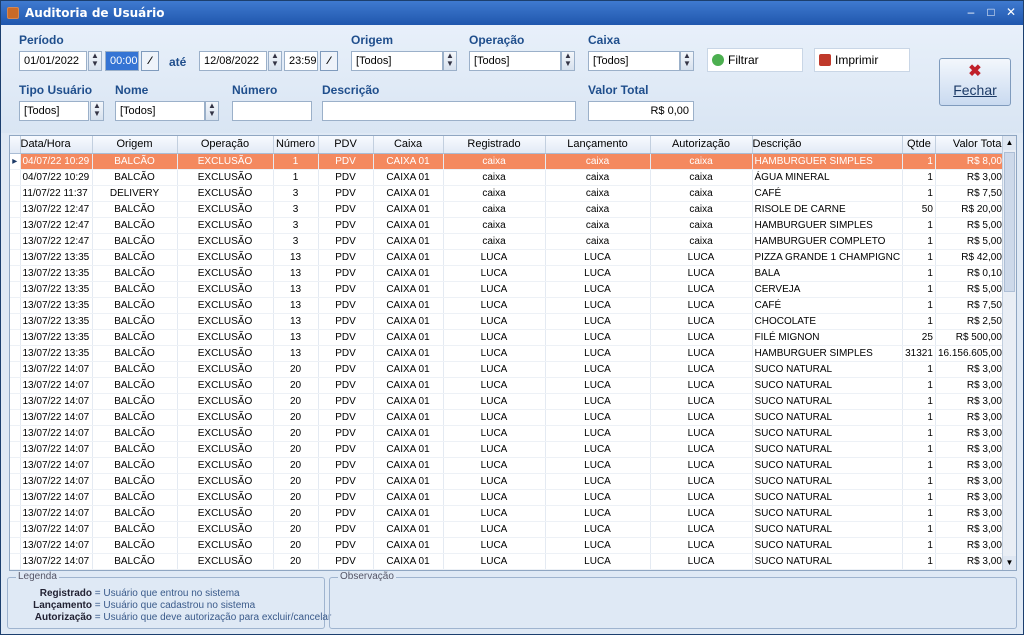 The width and height of the screenshot is (1024, 635). I want to click on table-cell: 3, so click(296, 241).